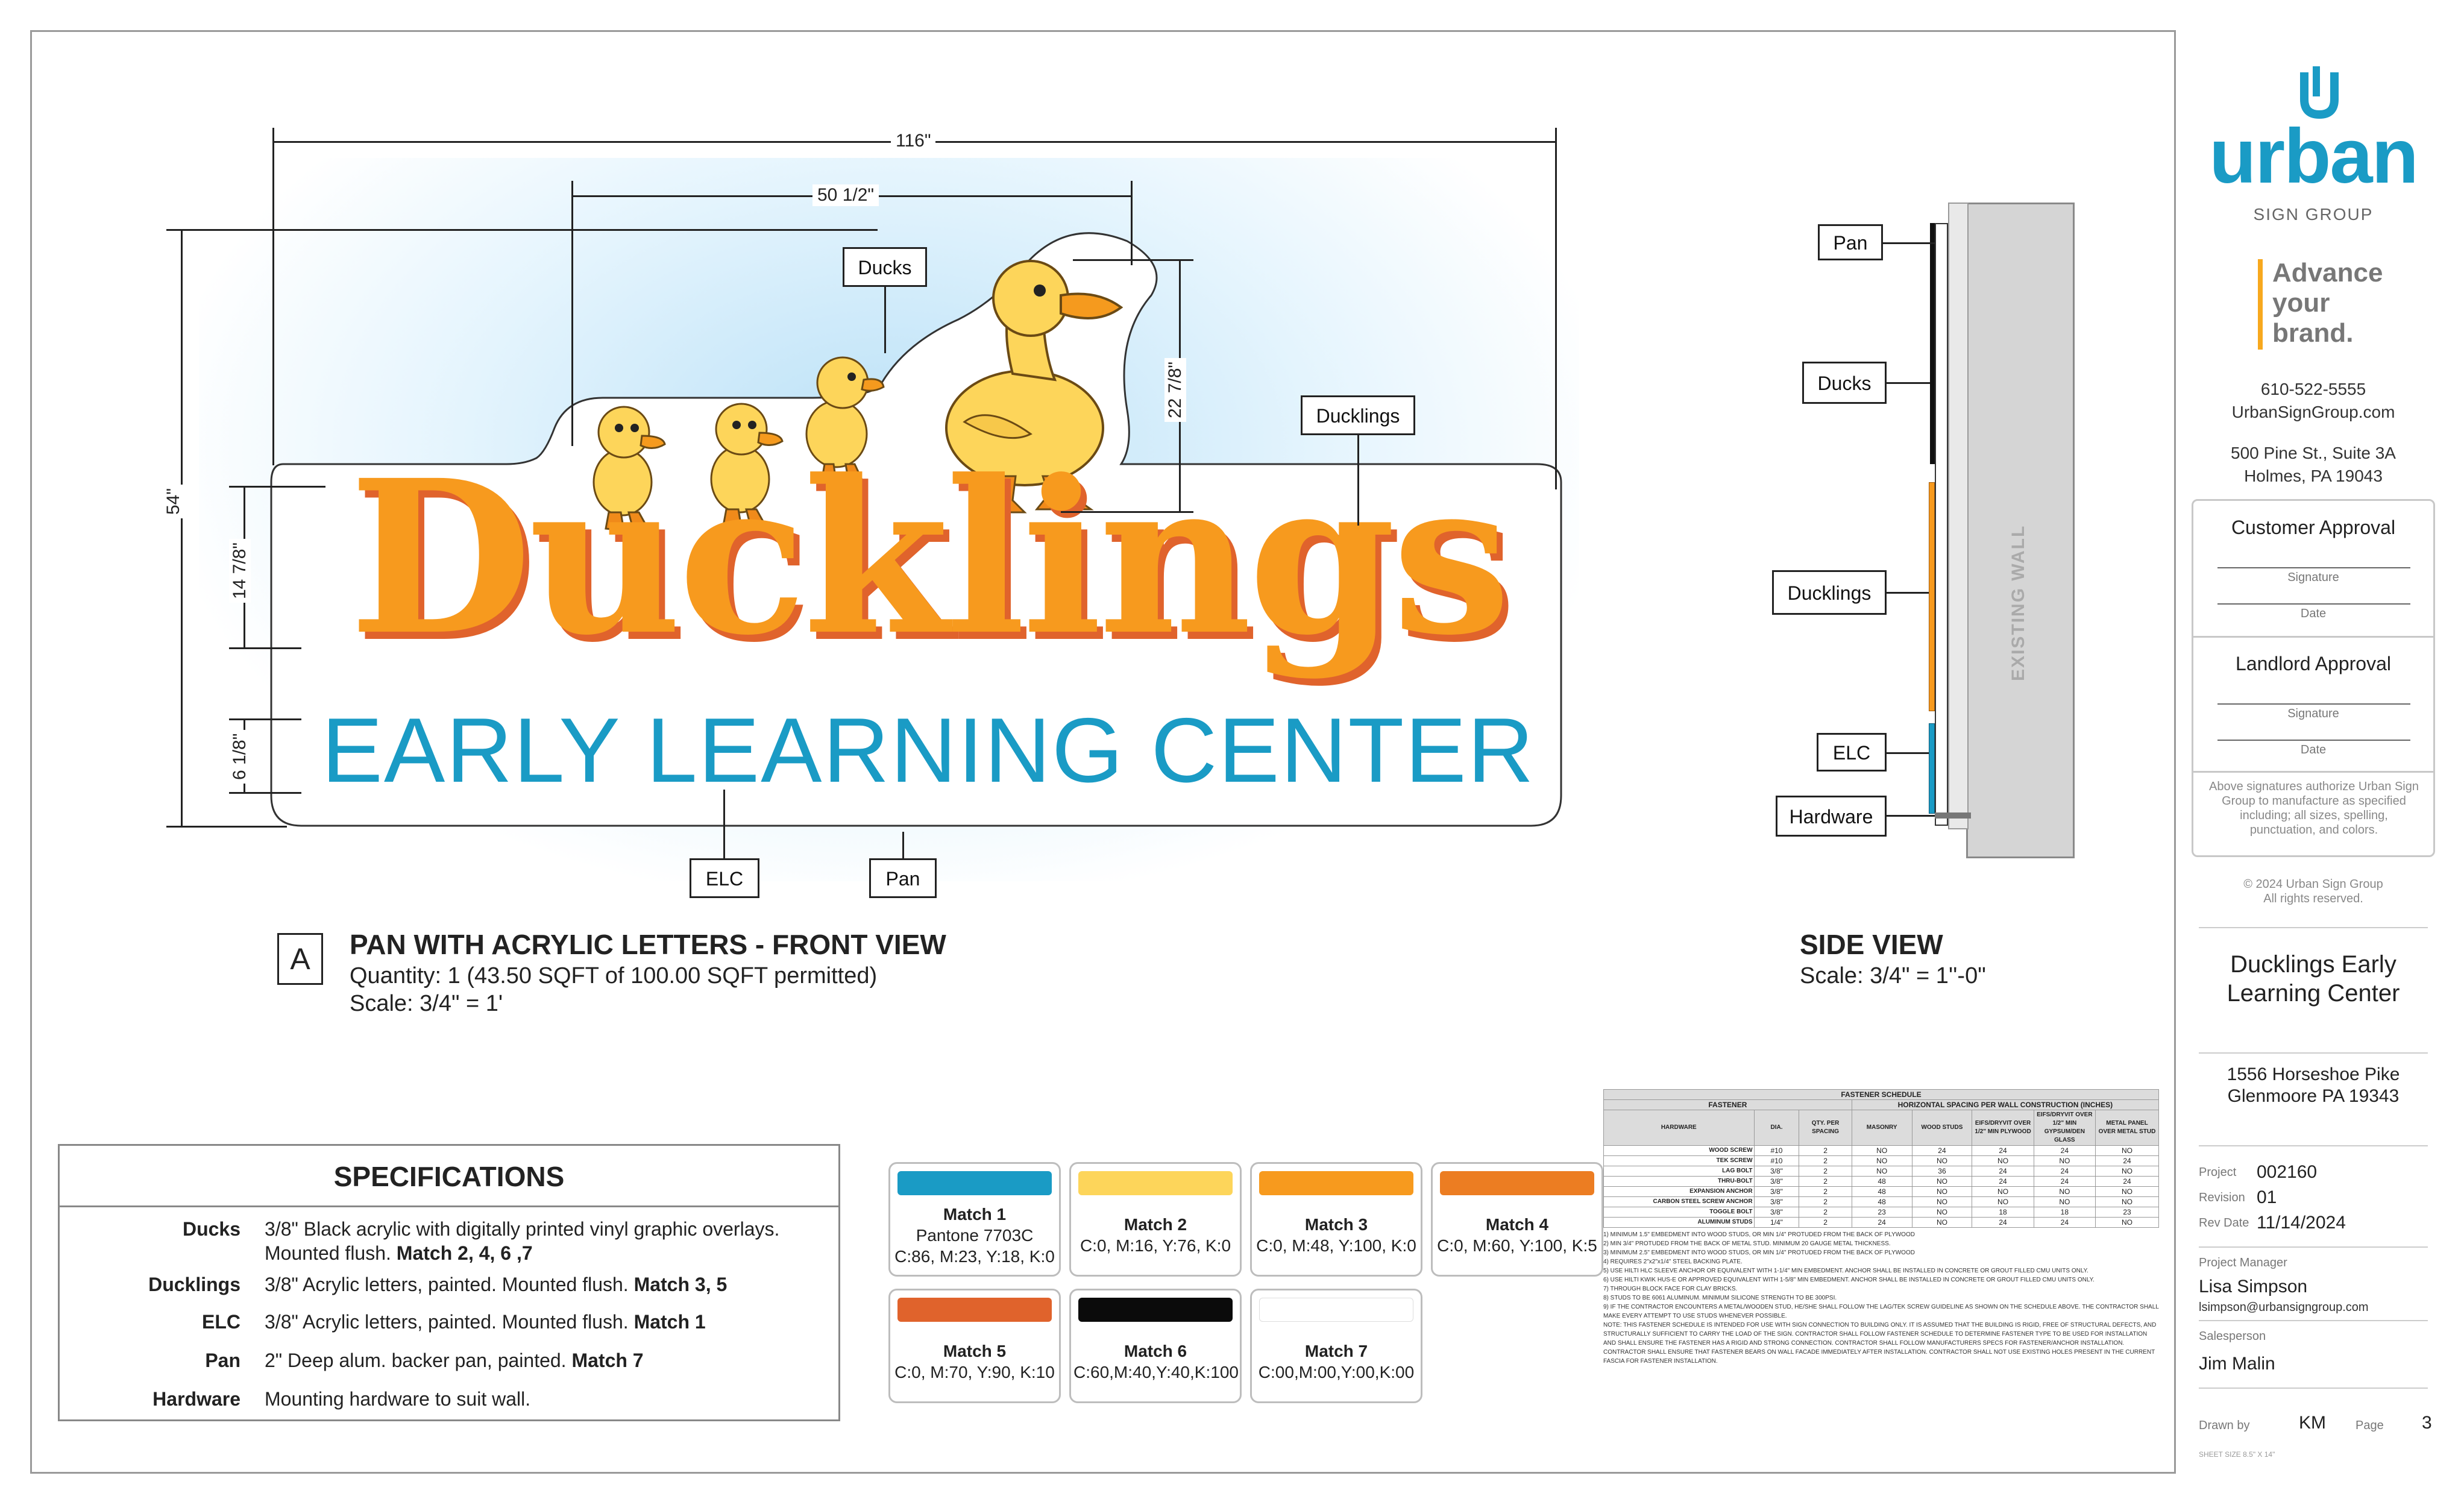 Image resolution: width=2464 pixels, height=1496 pixels. I want to click on fastener-cell: EXPANSION ANCHOR, so click(1679, 1191).